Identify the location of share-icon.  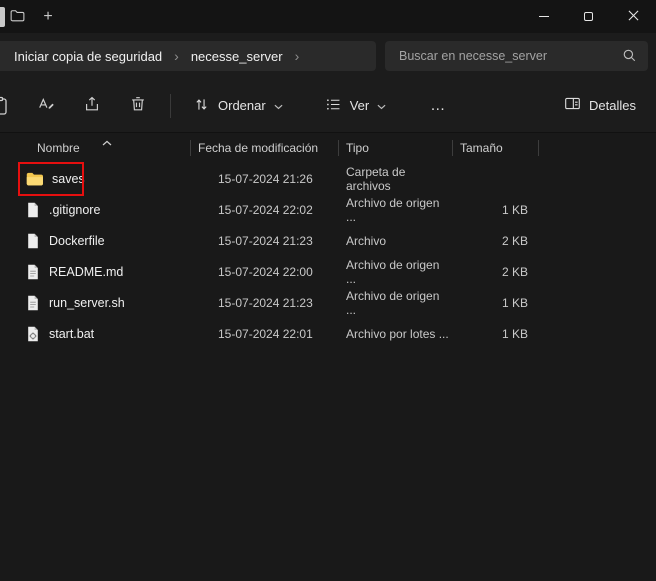
(92, 105).